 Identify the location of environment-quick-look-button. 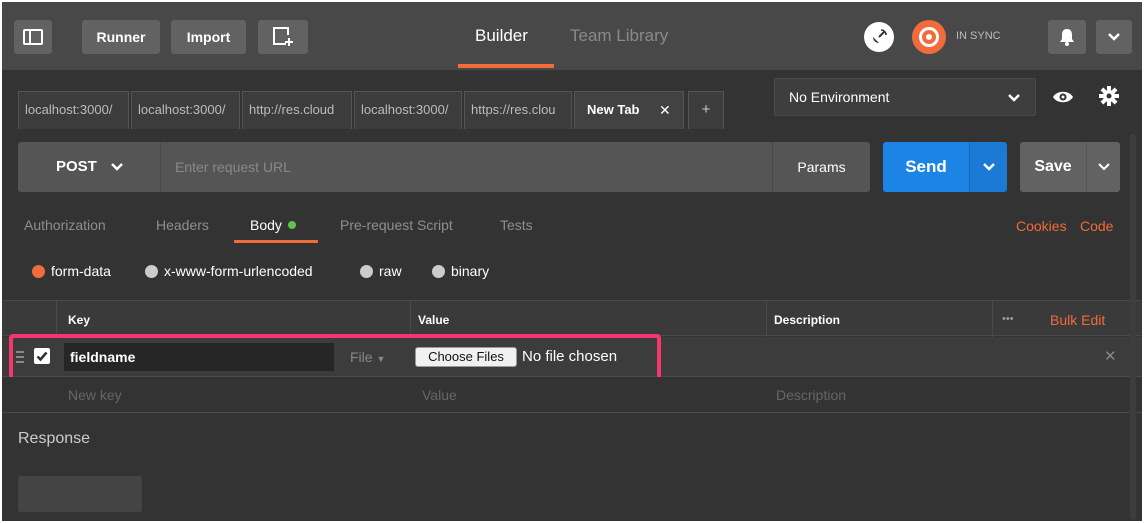
(1063, 97).